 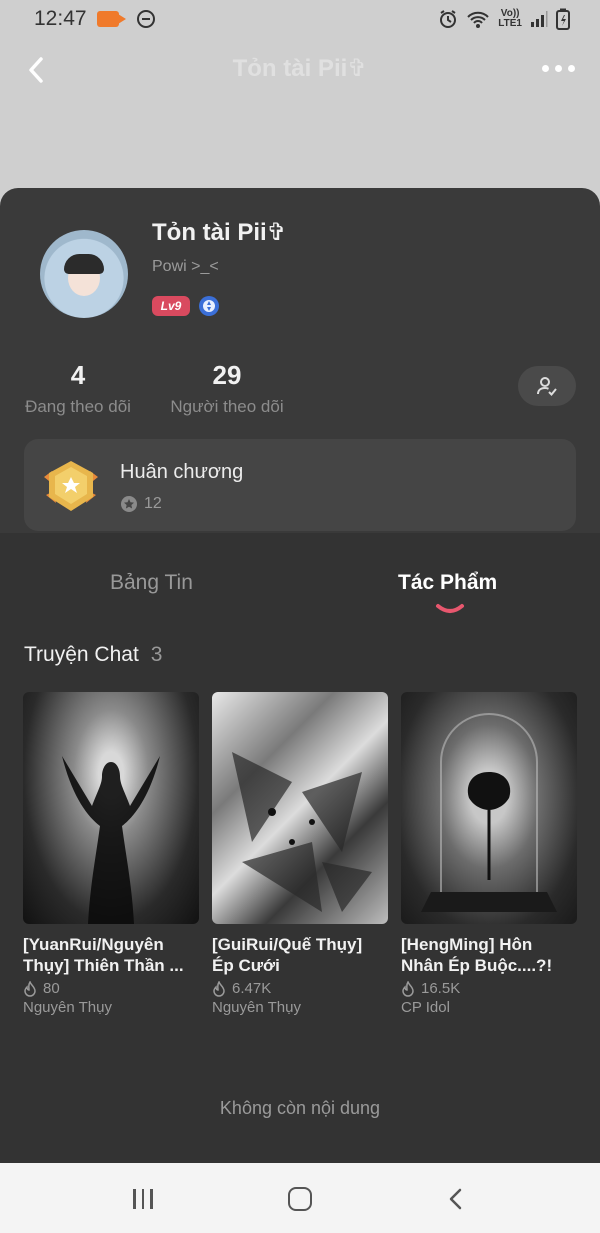 I want to click on followers-label: Người theo dõi, so click(x=227, y=406).